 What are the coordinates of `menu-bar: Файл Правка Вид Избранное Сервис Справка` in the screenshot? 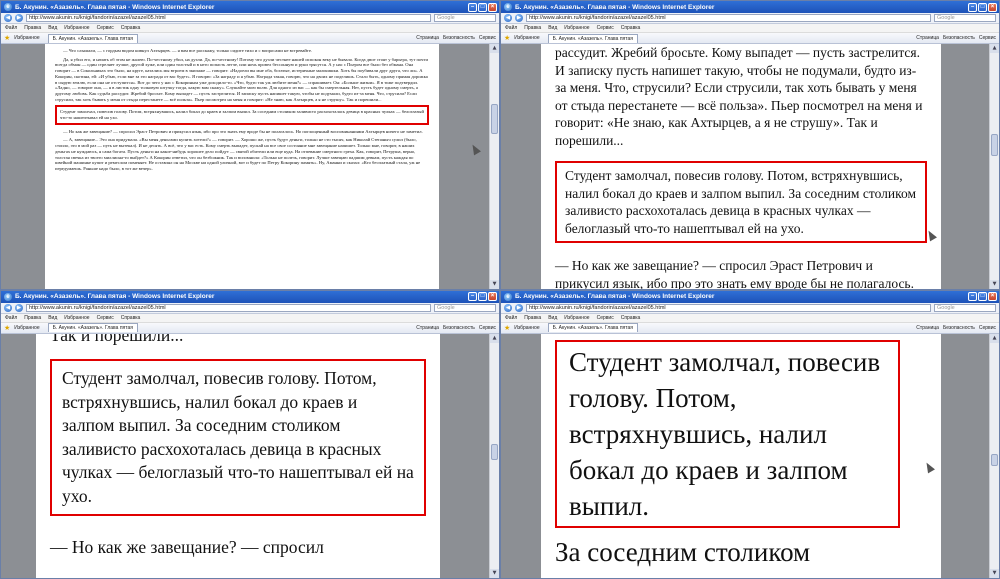 It's located at (250, 28).